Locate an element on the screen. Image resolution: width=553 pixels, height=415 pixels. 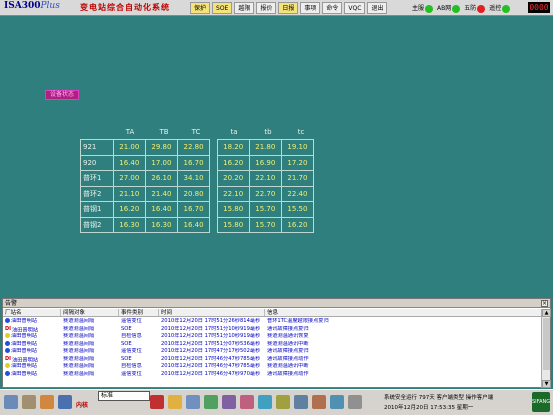
main-menu: 保护 SOE 越限 报价 日报 事项 命令 VQC 退出 is located at coordinates (289, 8).